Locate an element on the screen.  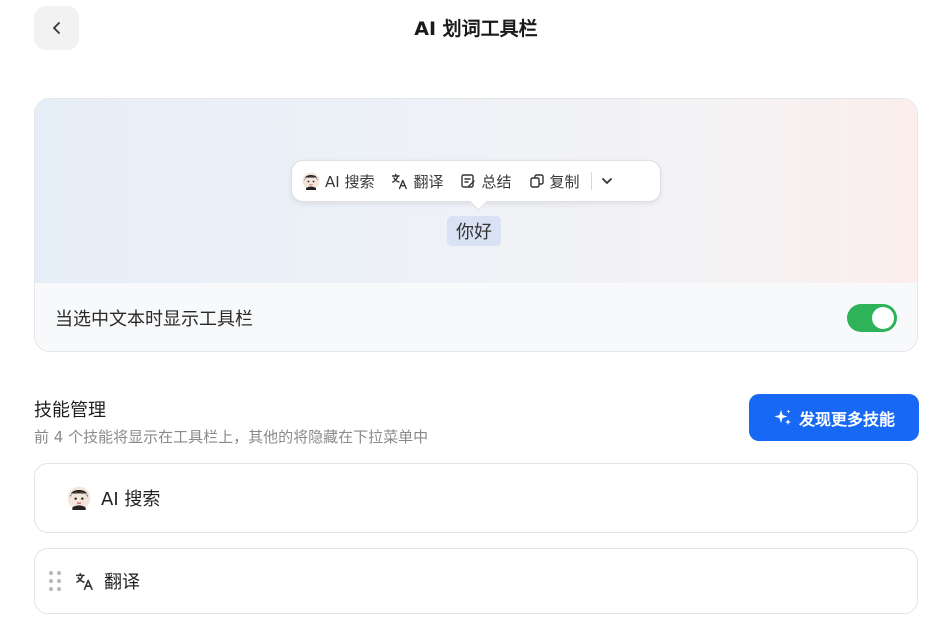
section-title: 技能管理 is located at coordinates (70, 410).